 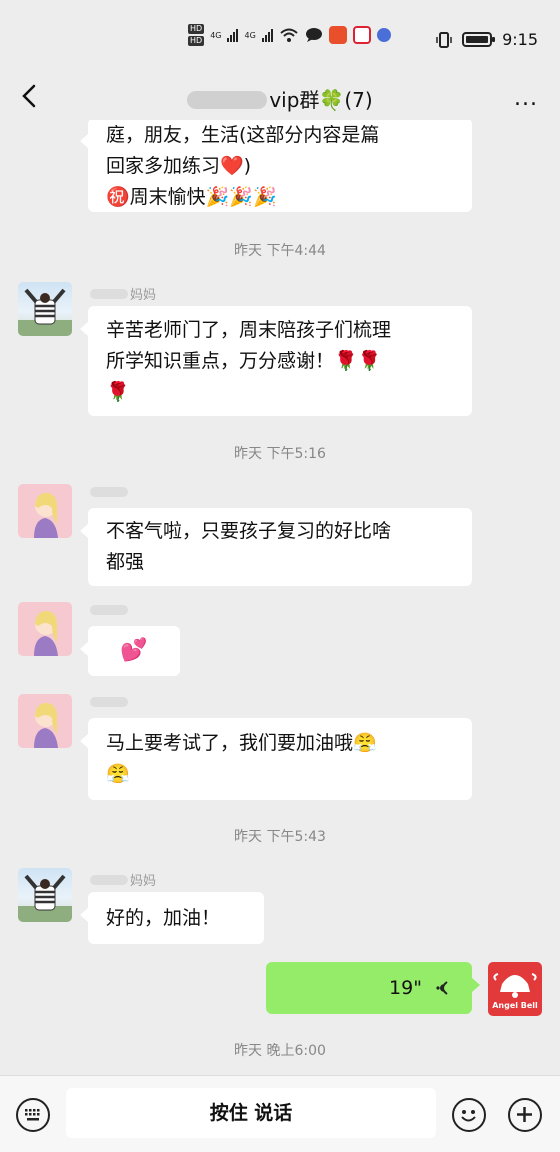 I want to click on message-line: 马上要考试了，我们要加油哦😤, so click(x=241, y=743).